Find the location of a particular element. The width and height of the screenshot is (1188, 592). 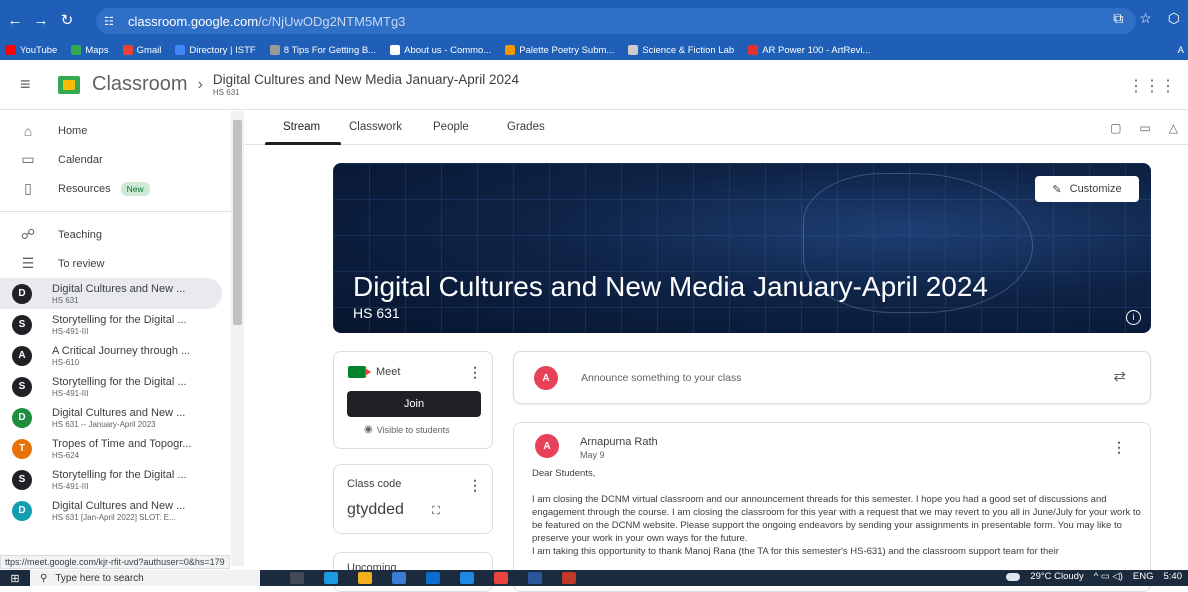

bookmark-item: Maps is located at coordinates (90, 50).